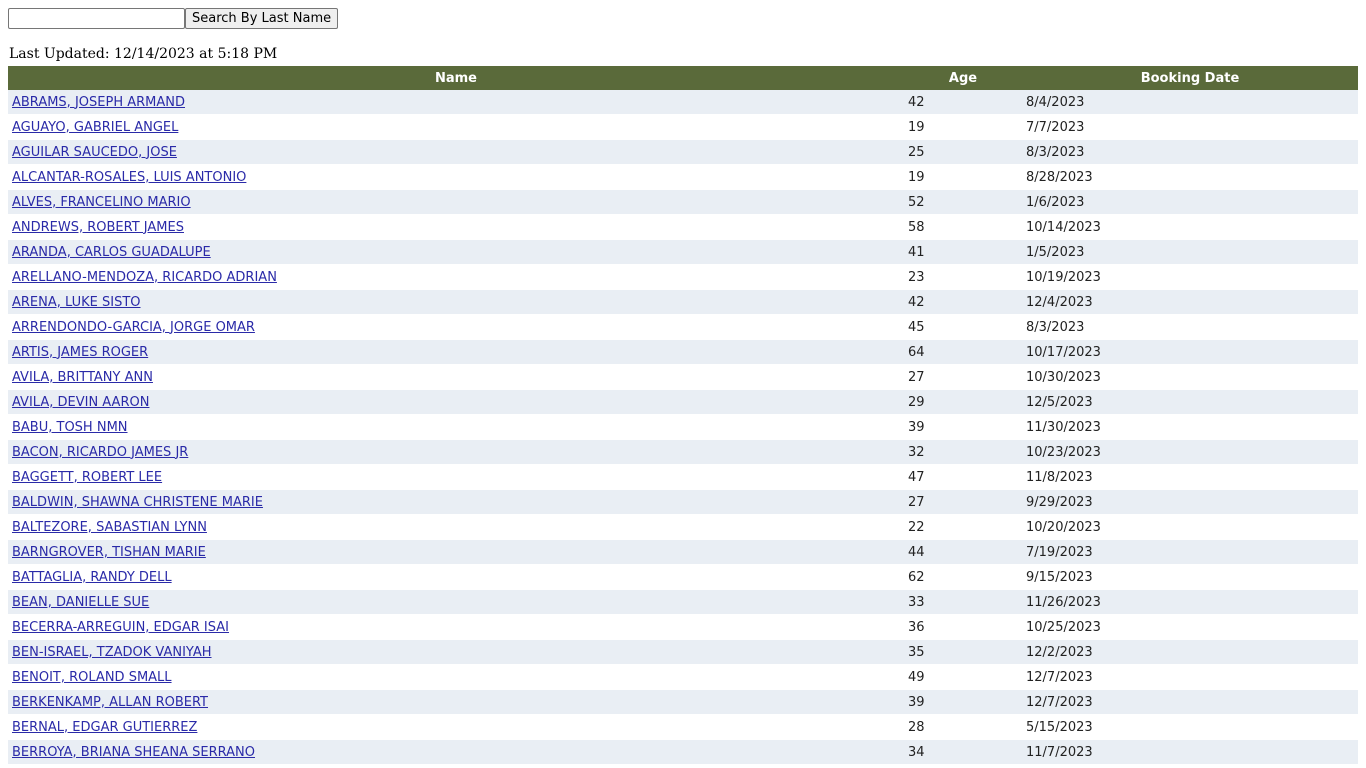  What do you see at coordinates (1190, 78) in the screenshot?
I see `column-header-booking-date: Booking Date` at bounding box center [1190, 78].